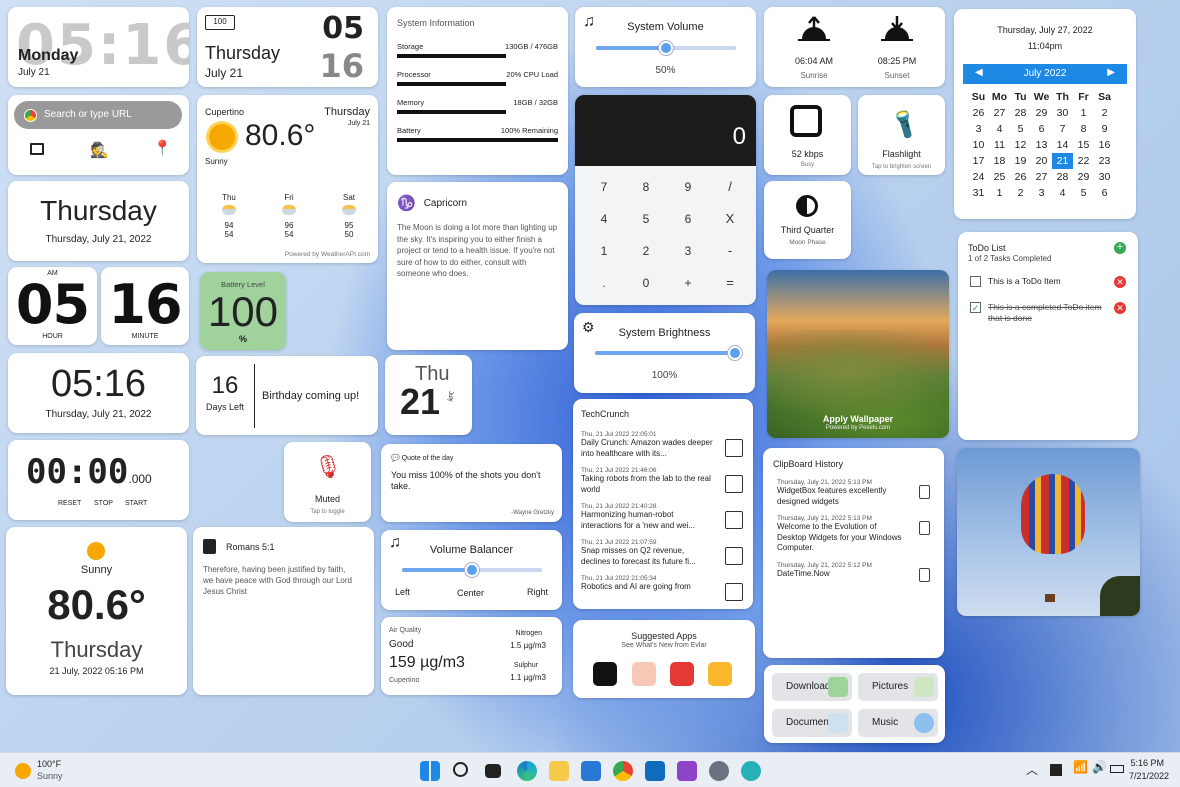 This screenshot has height=787, width=1180. Describe the element at coordinates (1062, 129) in the screenshot. I see `calendar-day: 7` at that location.